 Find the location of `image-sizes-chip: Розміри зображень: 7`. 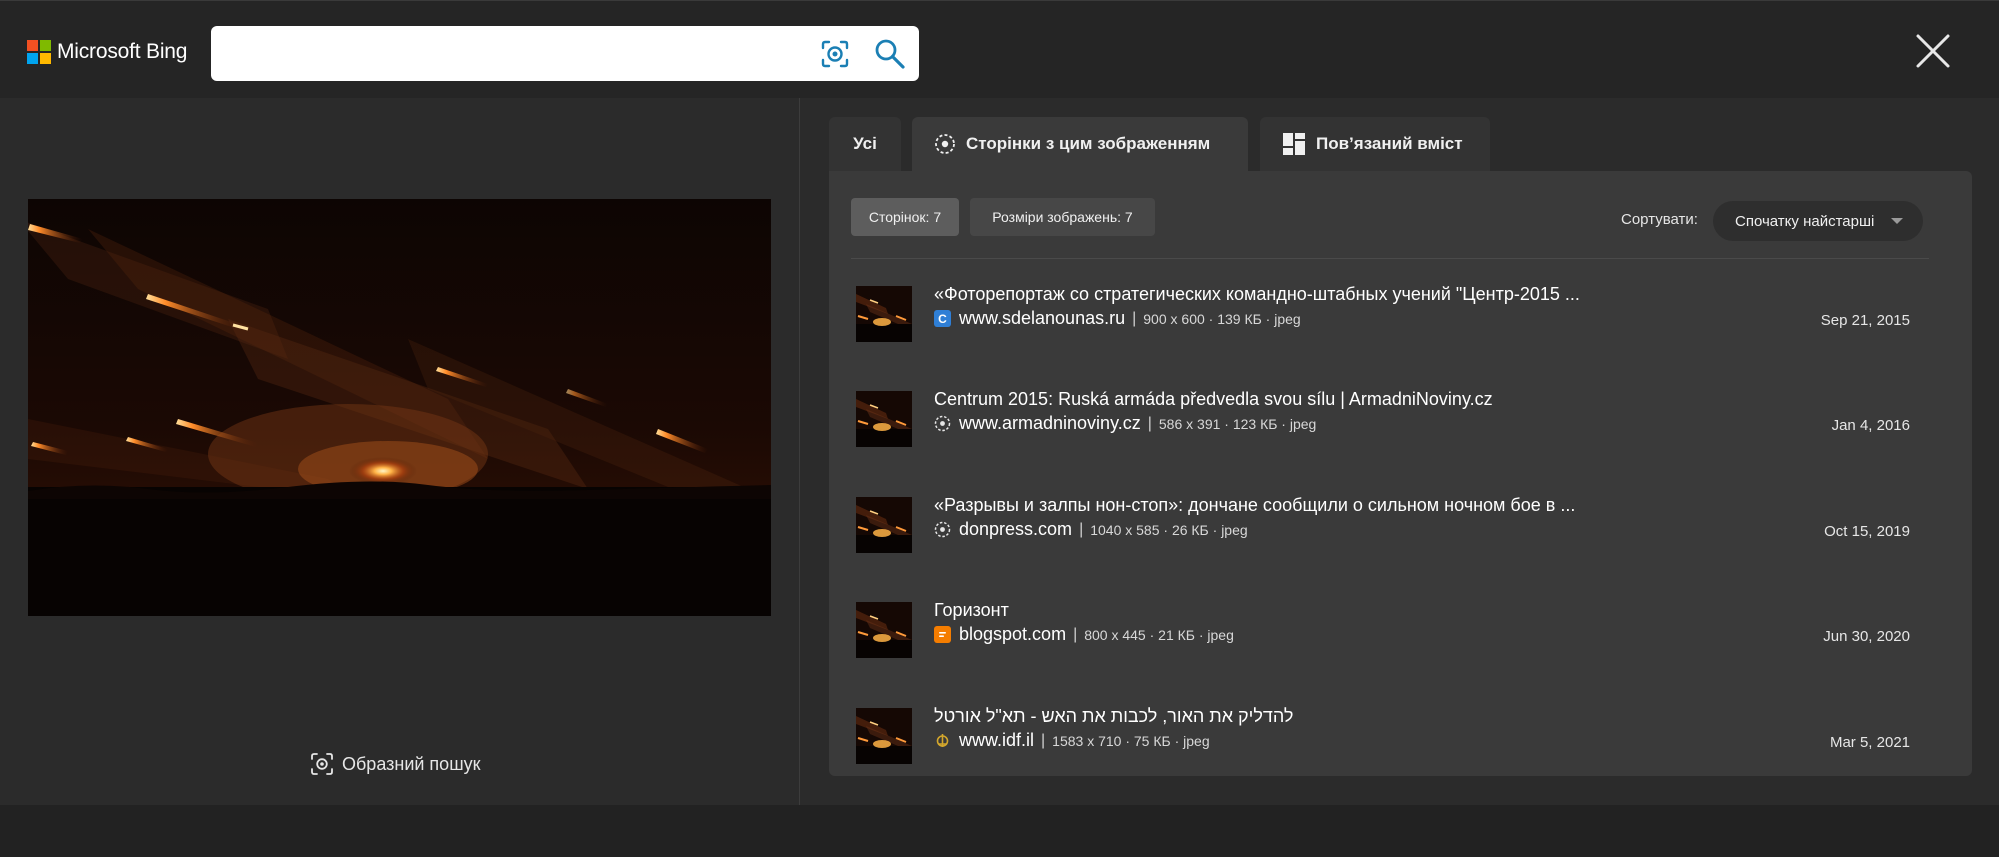

image-sizes-chip: Розміри зображень: 7 is located at coordinates (1062, 217).